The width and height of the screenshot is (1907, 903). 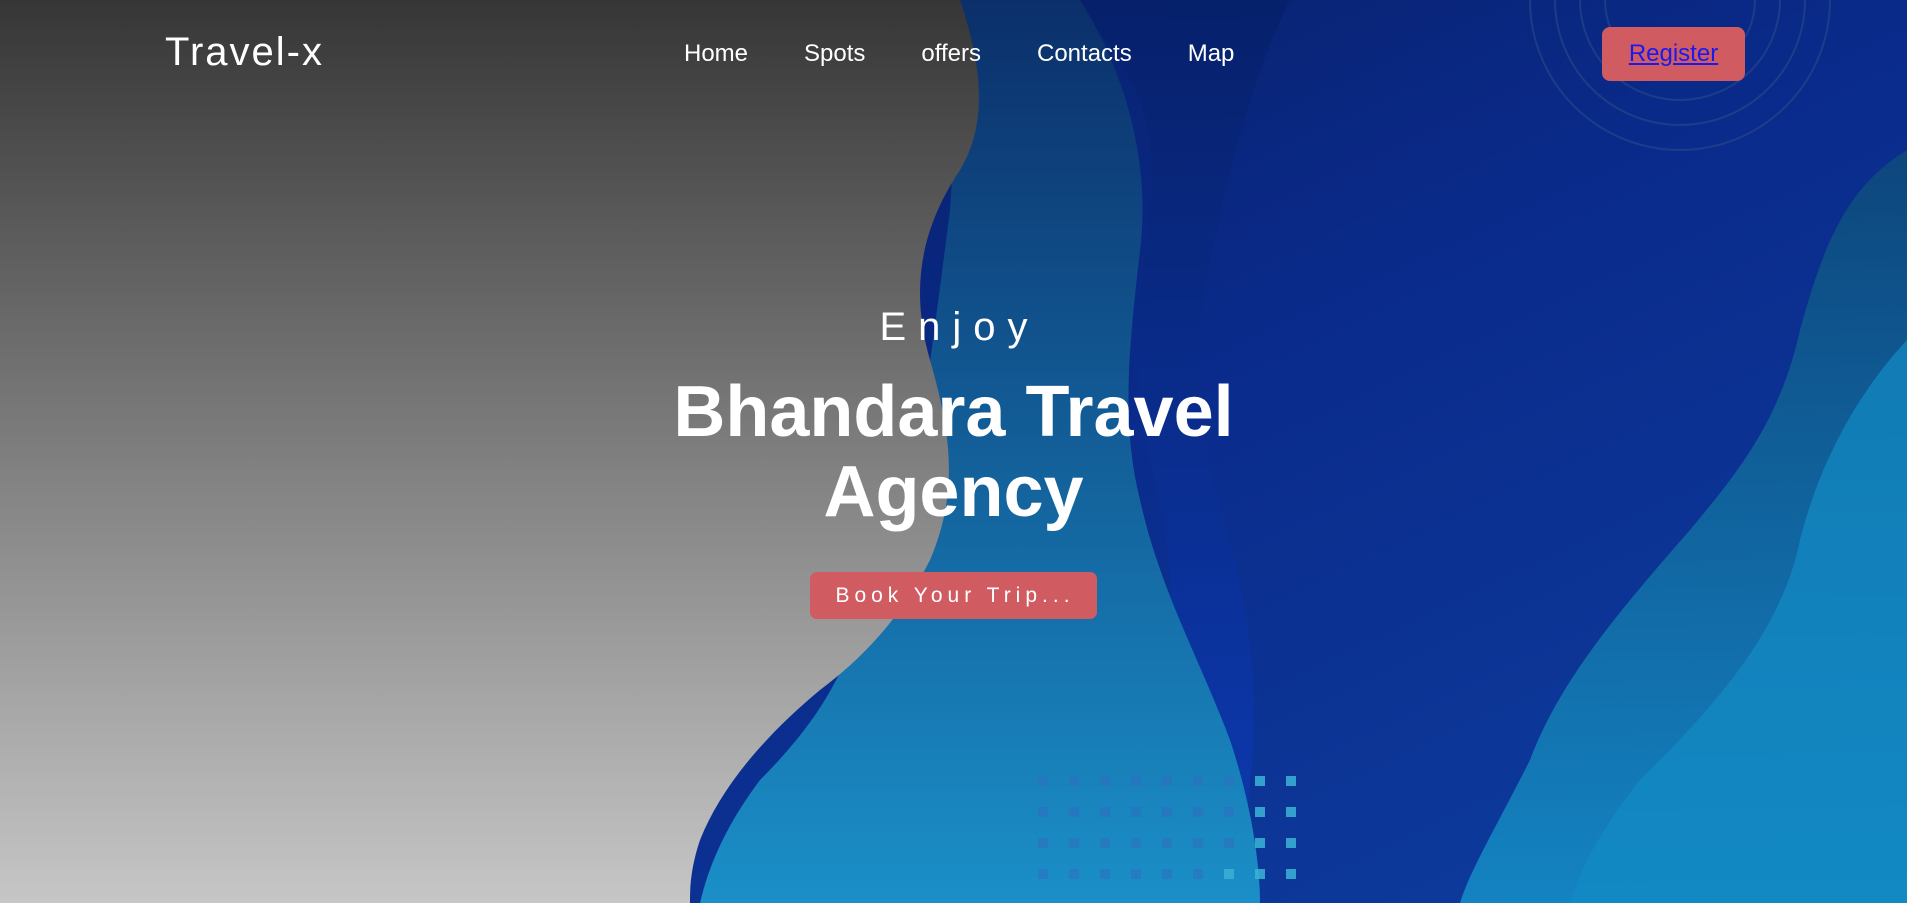 I want to click on nav-item-spots: Spots, so click(x=834, y=54).